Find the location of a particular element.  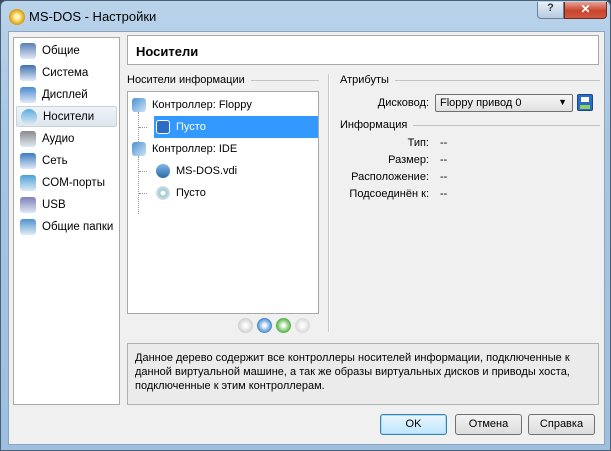

close-button: ✕ is located at coordinates (585, 10).